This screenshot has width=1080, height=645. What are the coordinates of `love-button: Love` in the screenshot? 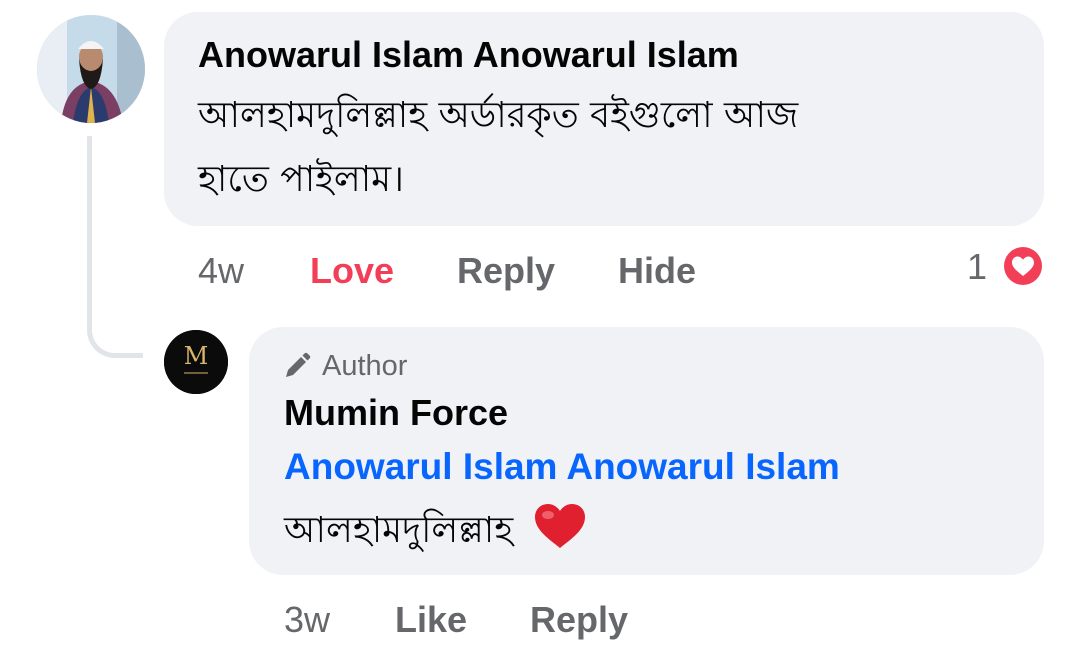 It's located at (352, 271).